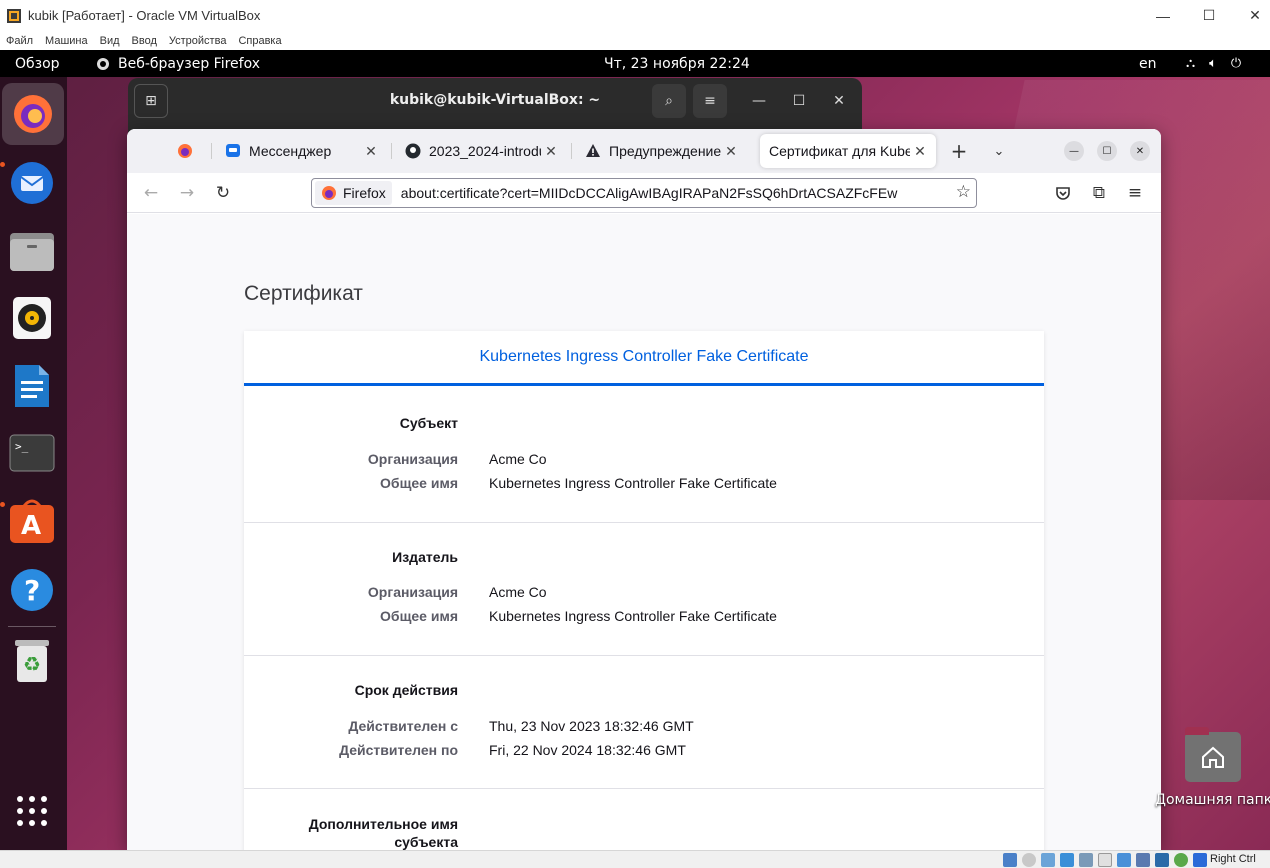 The width and height of the screenshot is (1270, 868). What do you see at coordinates (1107, 151) in the screenshot?
I see `window-maximize-button: ☐` at bounding box center [1107, 151].